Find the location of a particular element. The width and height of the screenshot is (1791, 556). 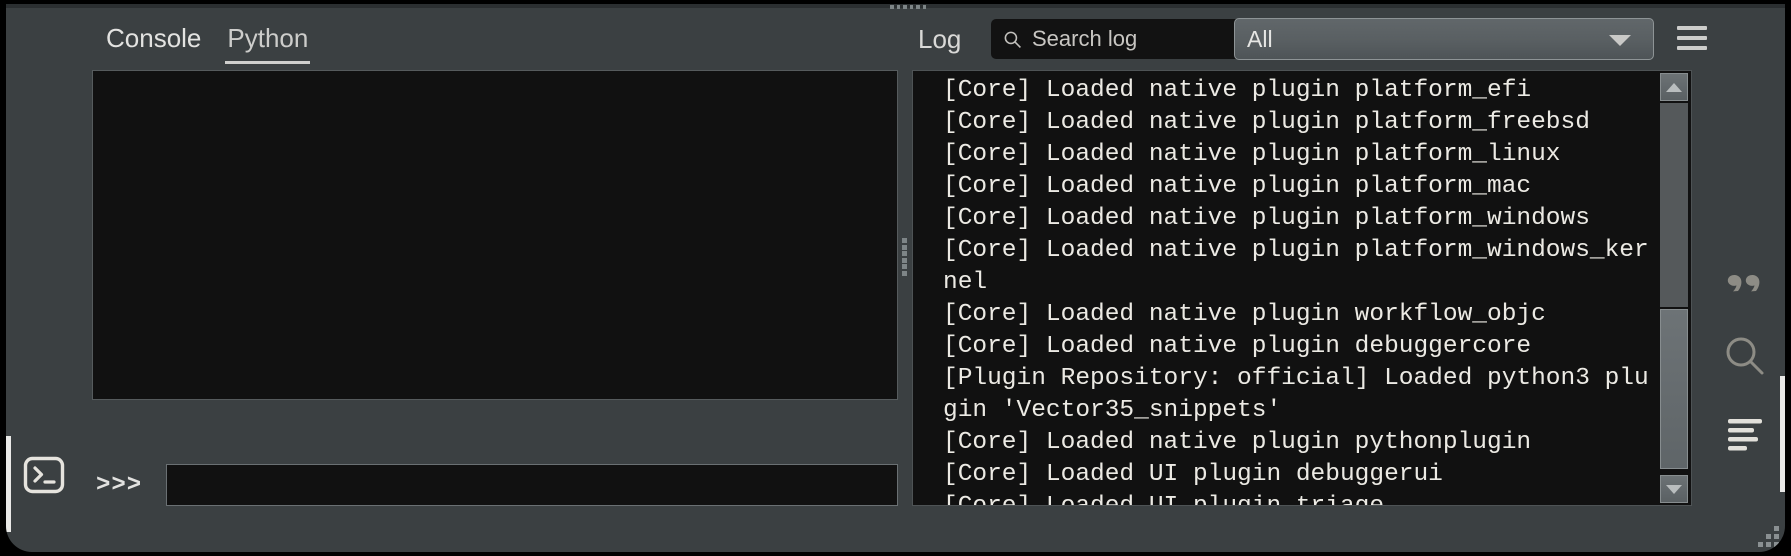

triangle-down-icon is located at coordinates (1674, 489).